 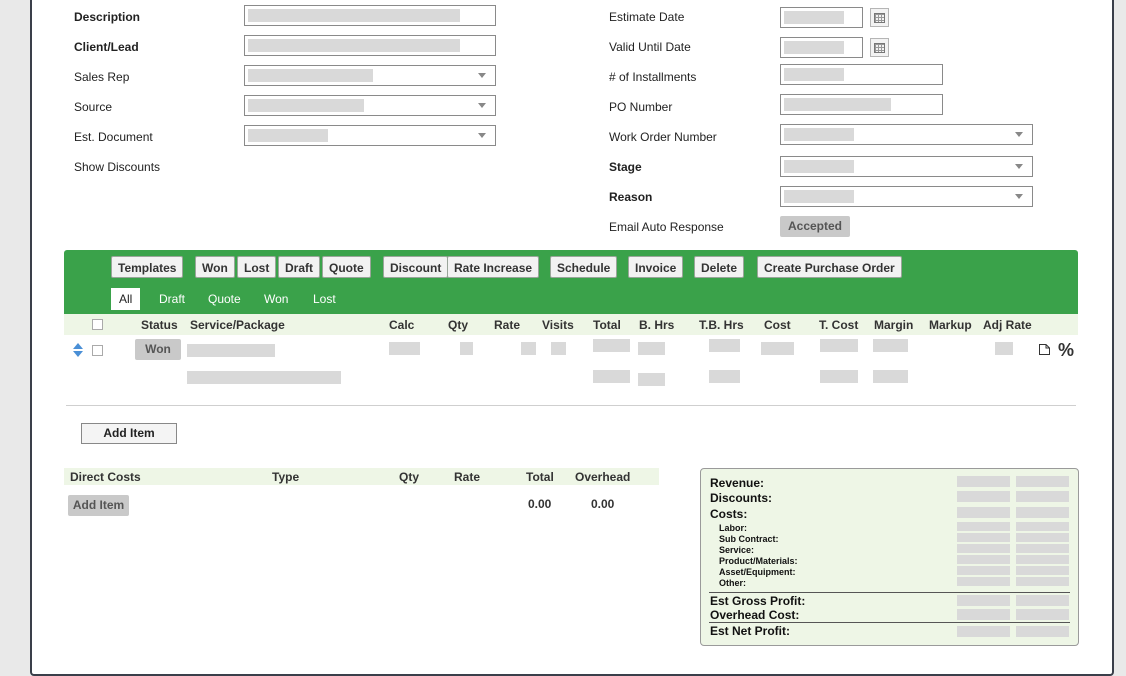 I want to click on won-button: Won, so click(x=215, y=267).